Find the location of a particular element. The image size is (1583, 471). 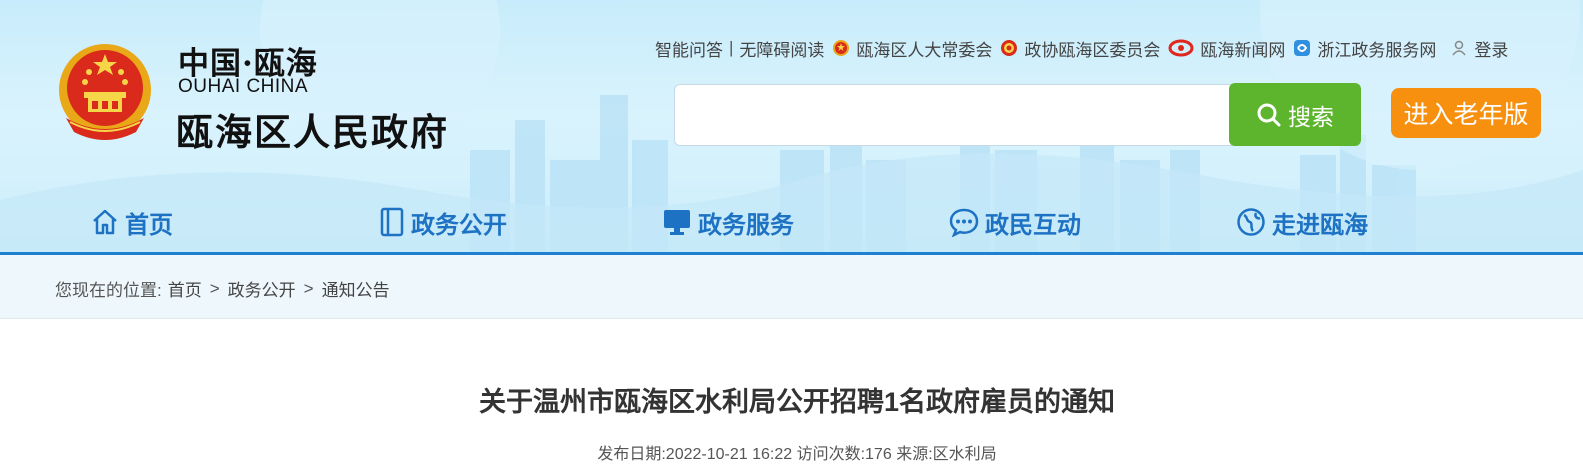

user-icon is located at coordinates (1459, 48).